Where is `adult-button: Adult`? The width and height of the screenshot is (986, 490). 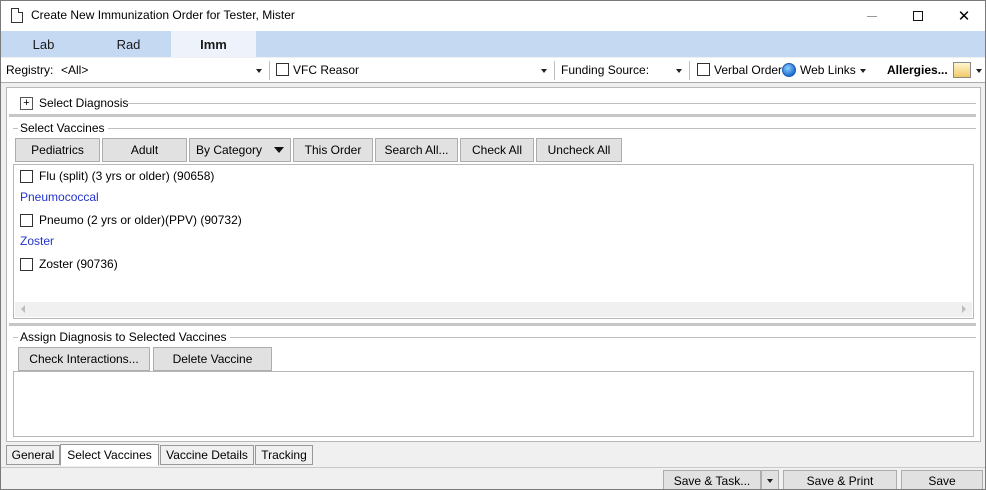
adult-button: Adult is located at coordinates (144, 150).